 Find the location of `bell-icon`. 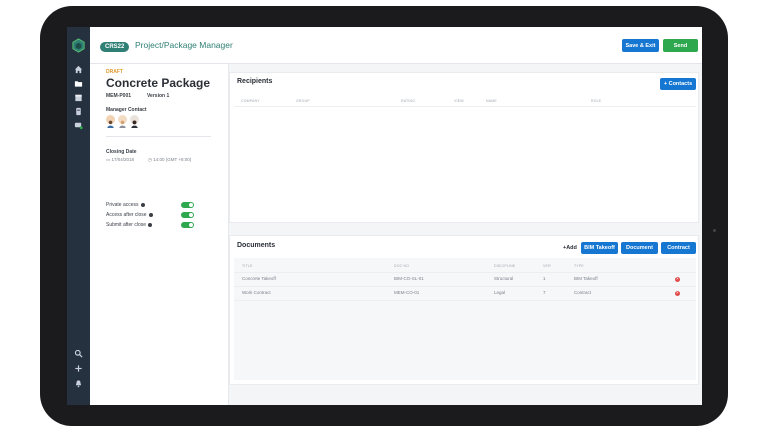

bell-icon is located at coordinates (78, 383).